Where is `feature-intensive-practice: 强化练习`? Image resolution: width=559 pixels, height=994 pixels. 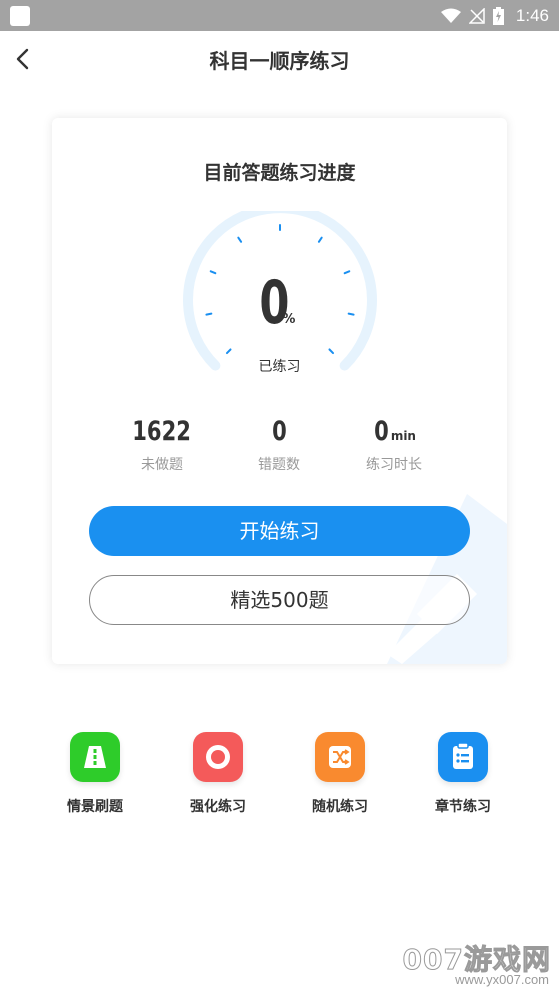
feature-intensive-practice: 强化练习 is located at coordinates (218, 773).